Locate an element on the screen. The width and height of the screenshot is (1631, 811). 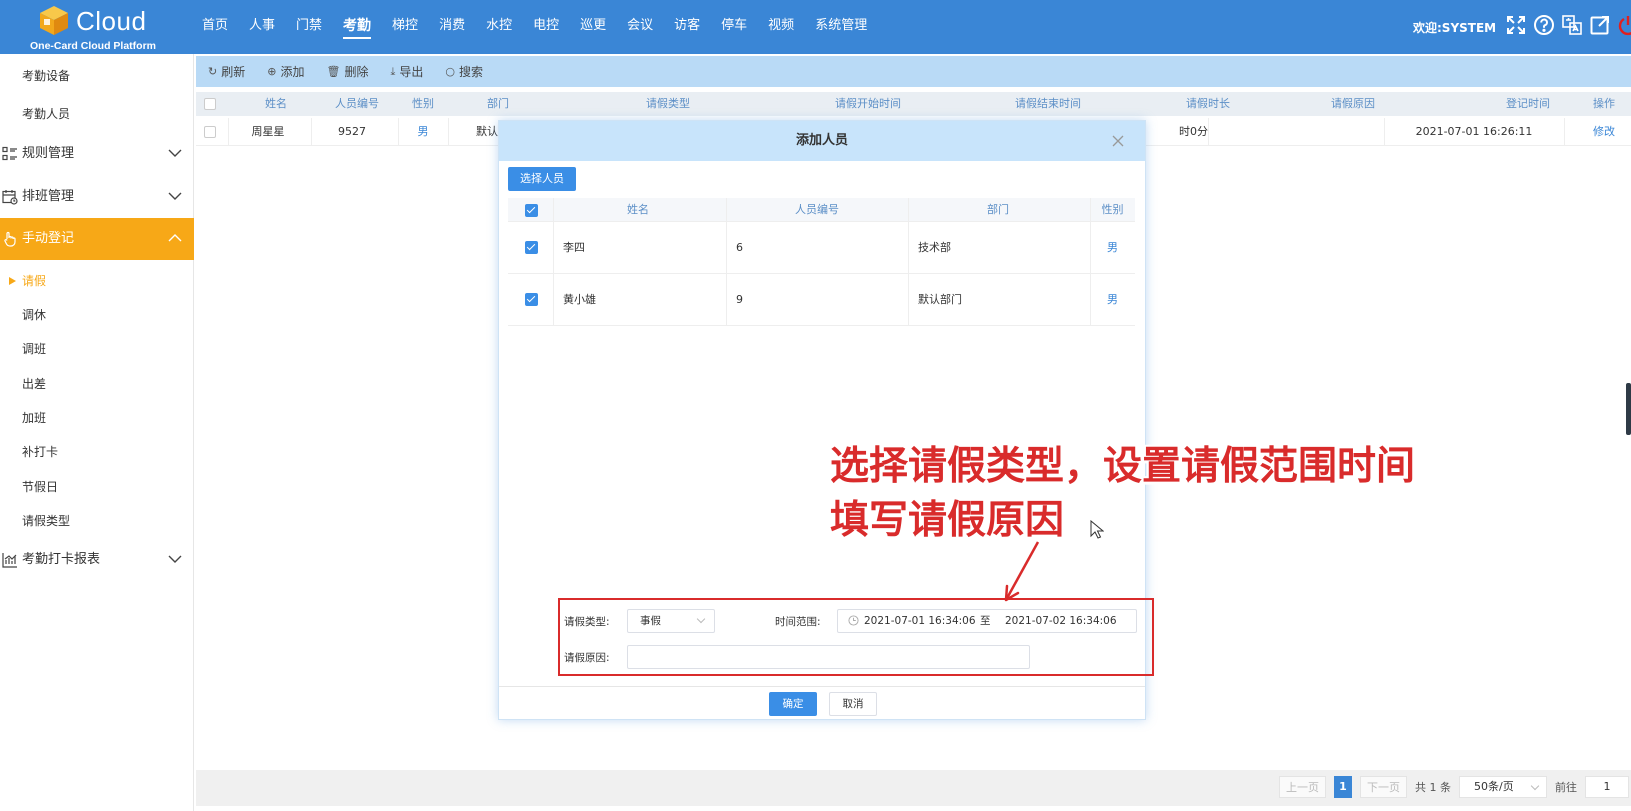
dialog-title: 添加人员 is located at coordinates (822, 141).